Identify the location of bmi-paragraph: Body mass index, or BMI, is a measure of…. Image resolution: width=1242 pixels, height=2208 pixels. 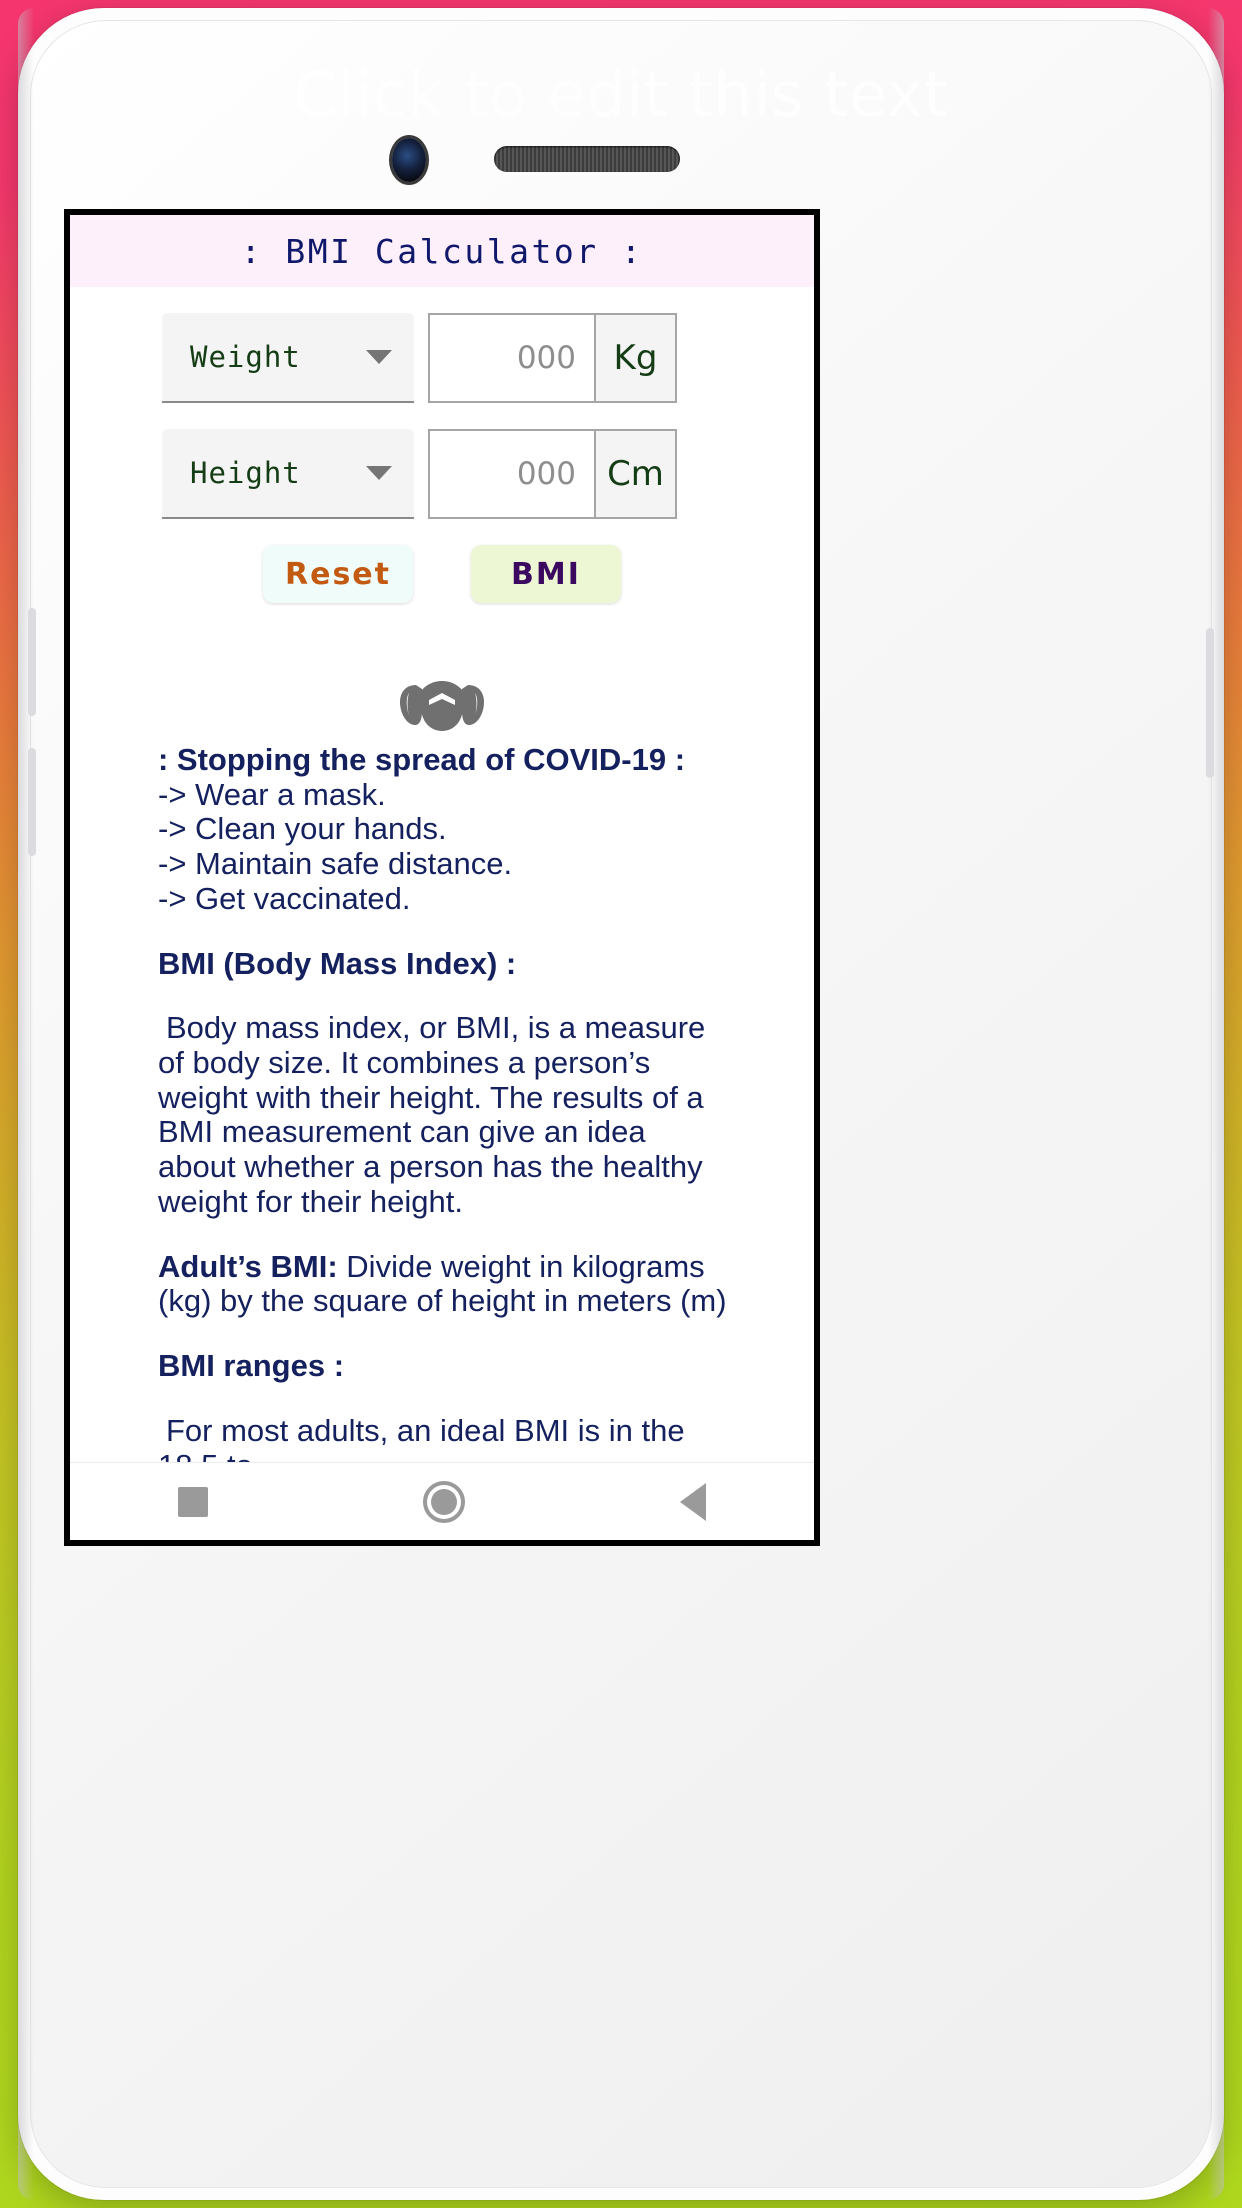
(432, 1114).